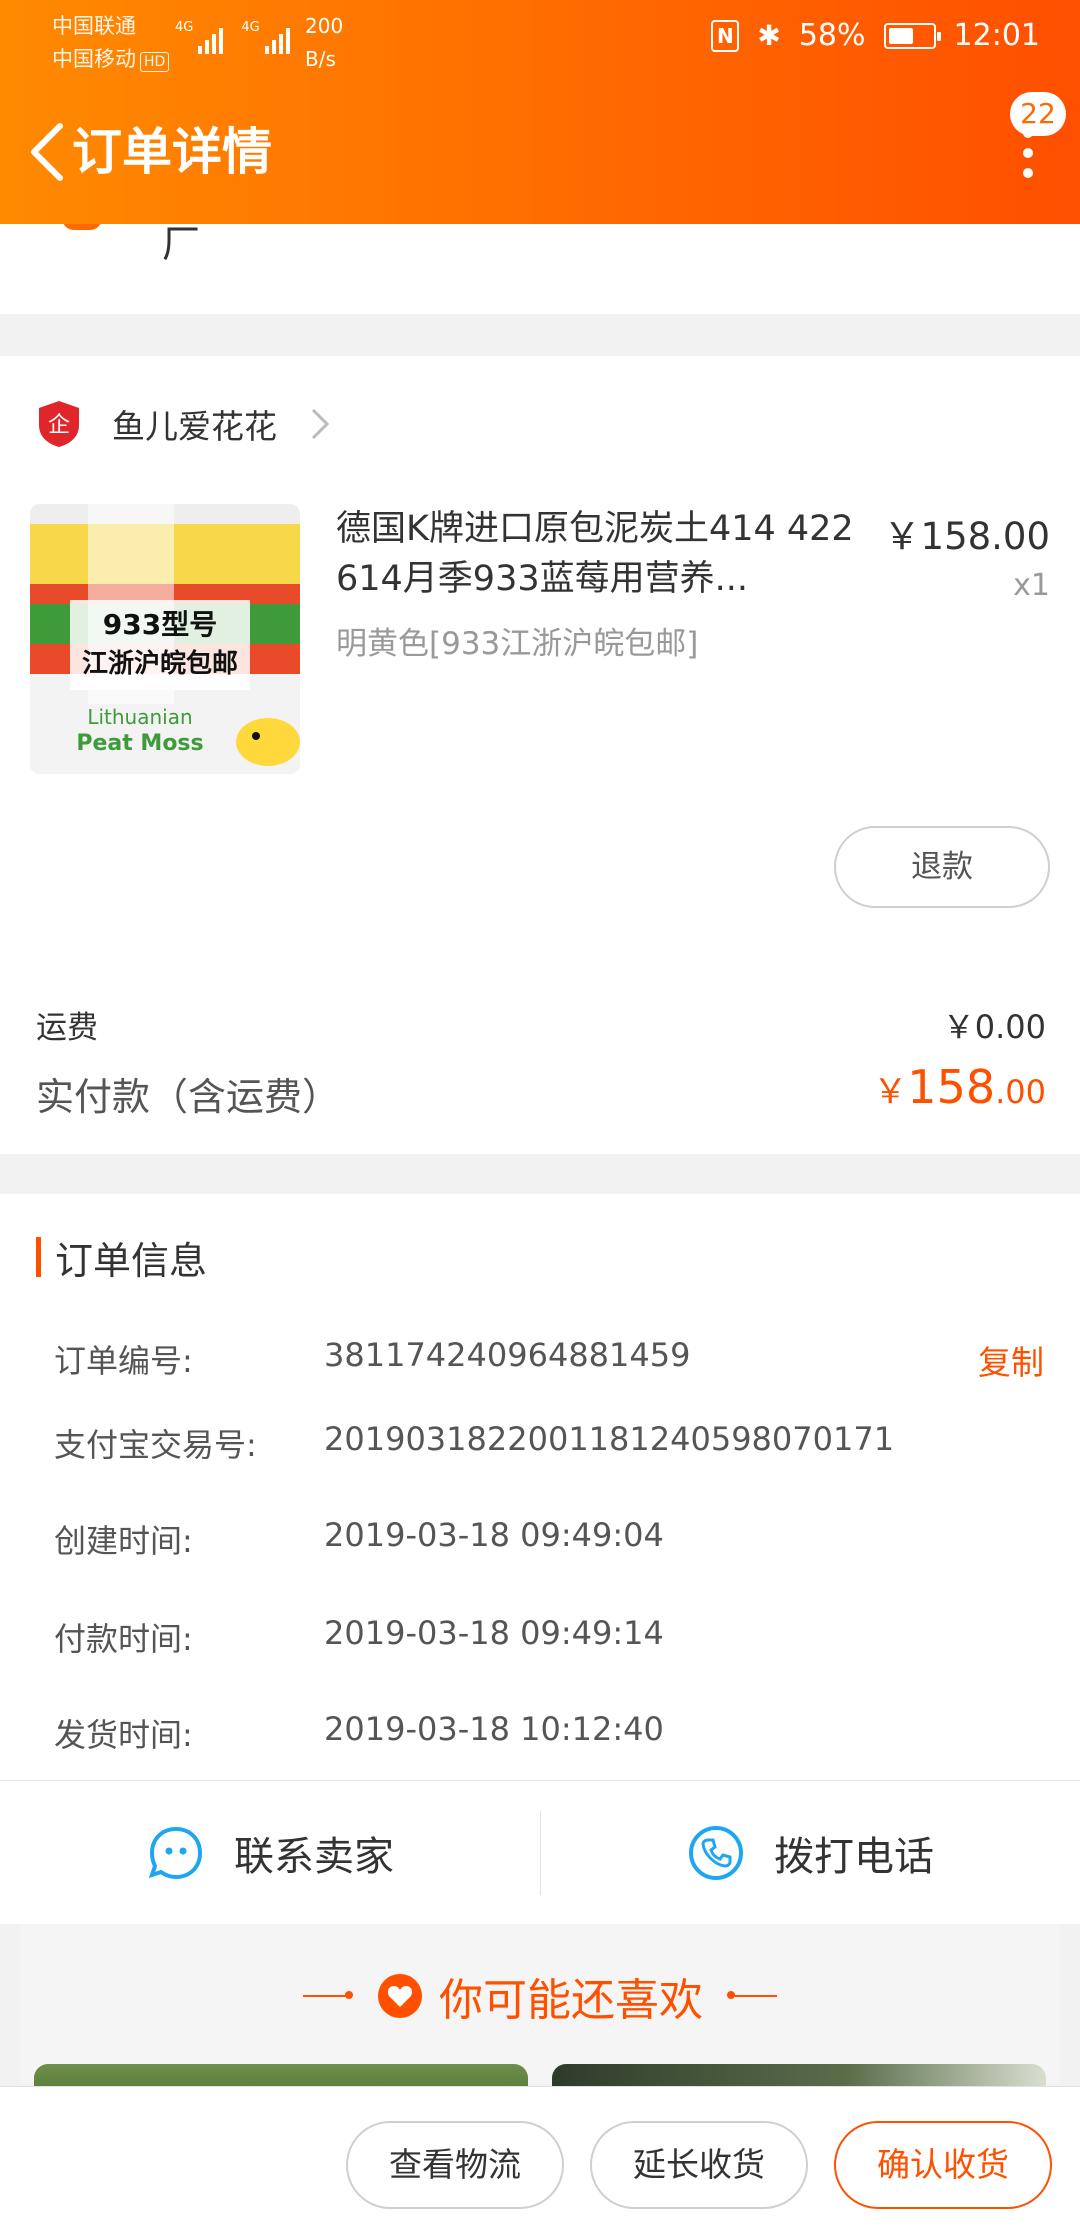 Image resolution: width=1080 pixels, height=2240 pixels. What do you see at coordinates (875, 35) in the screenshot?
I see `status-right: N ✱ 58% 12:01` at bounding box center [875, 35].